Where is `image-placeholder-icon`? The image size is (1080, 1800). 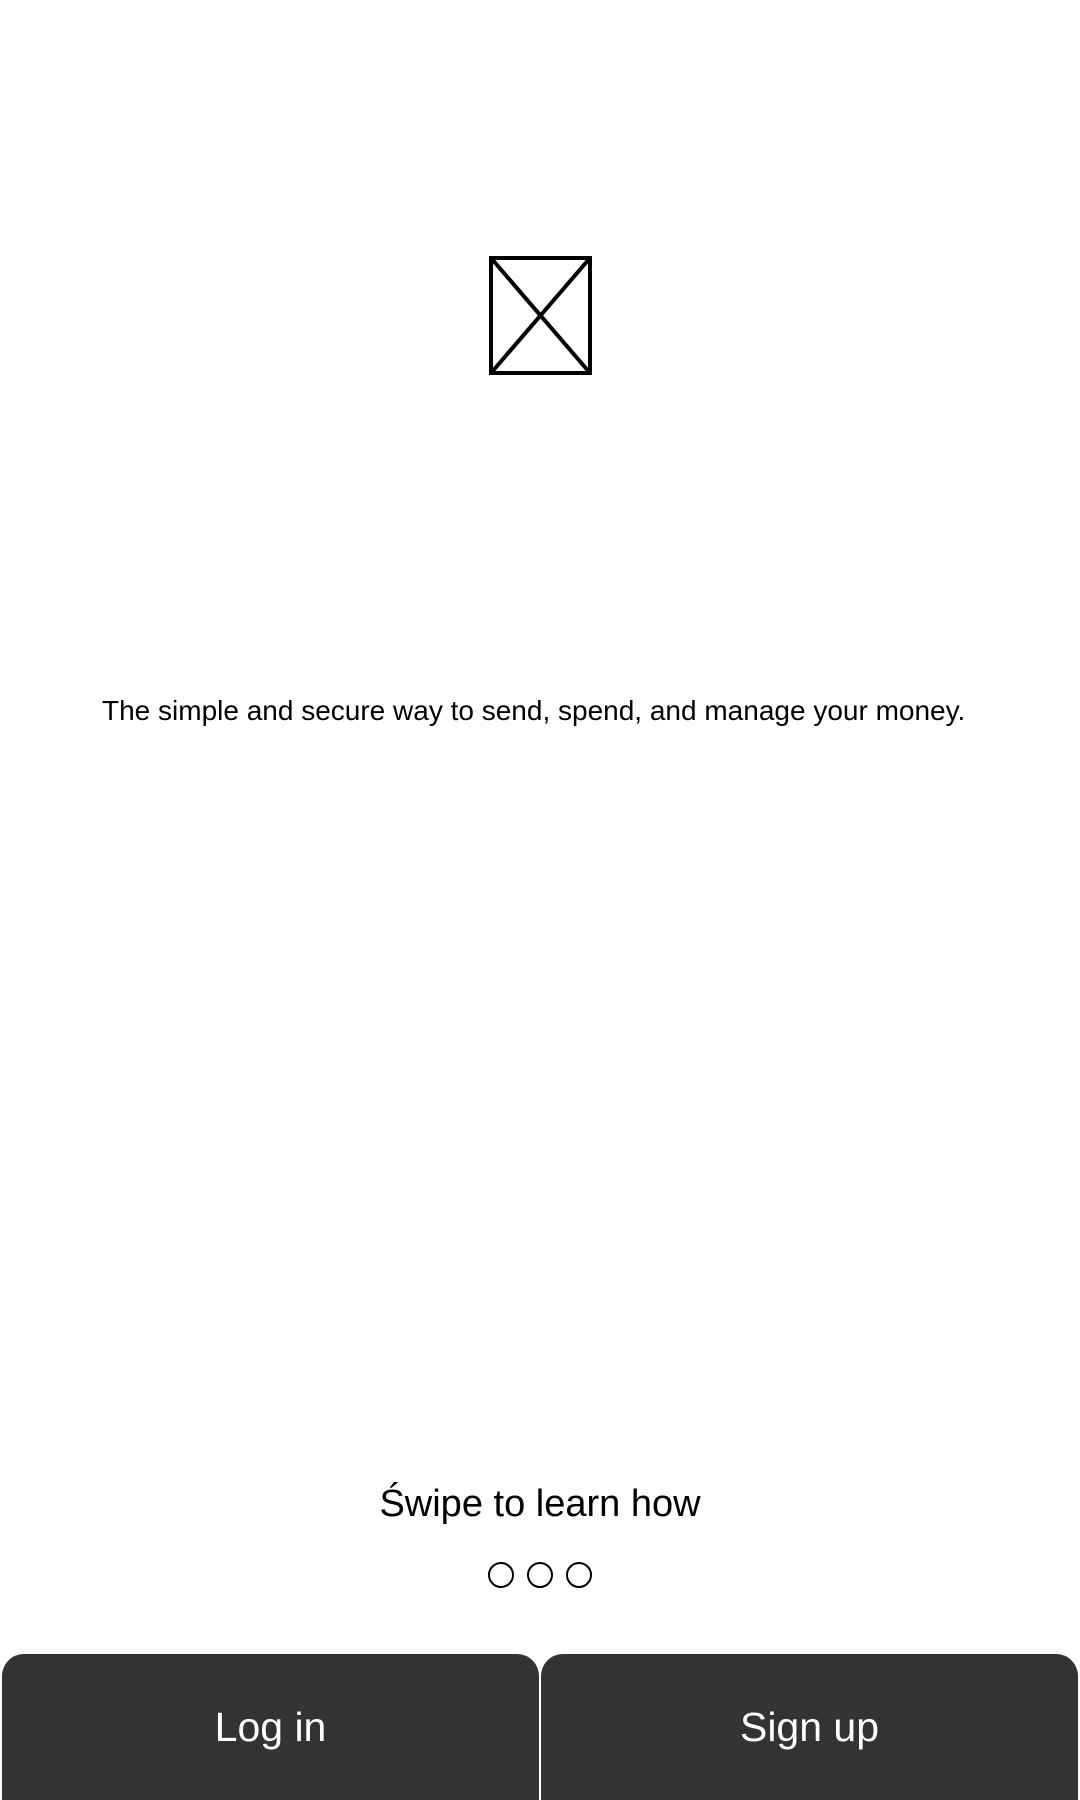
image-placeholder-icon is located at coordinates (540, 315).